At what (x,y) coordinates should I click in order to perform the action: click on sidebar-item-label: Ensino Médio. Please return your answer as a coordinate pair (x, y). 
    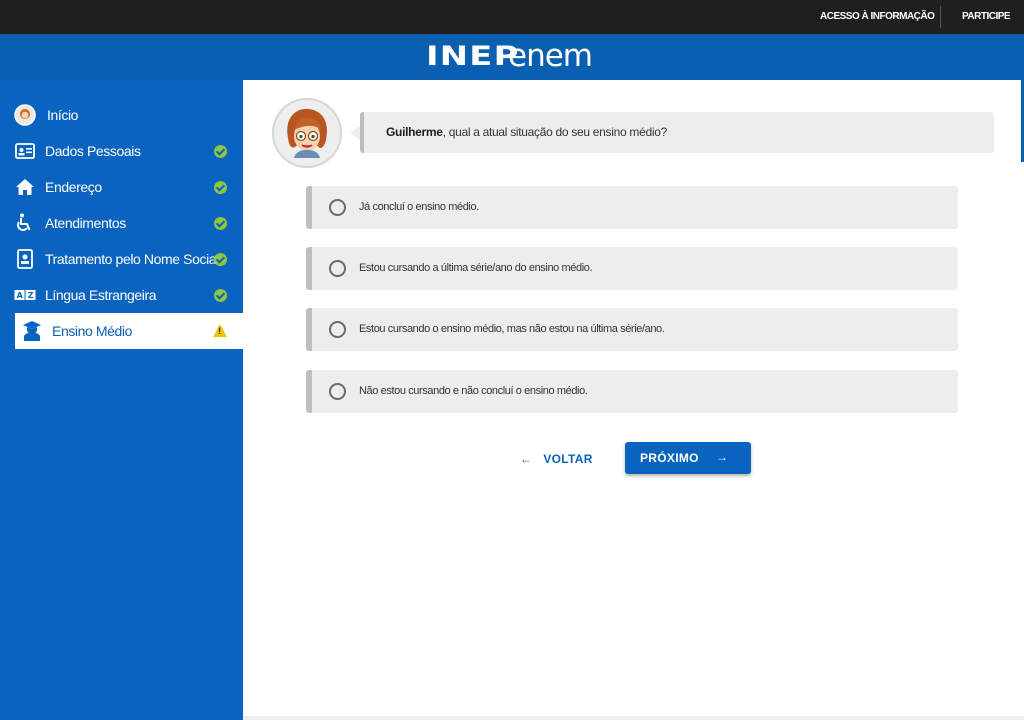
    Looking at the image, I should click on (92, 331).